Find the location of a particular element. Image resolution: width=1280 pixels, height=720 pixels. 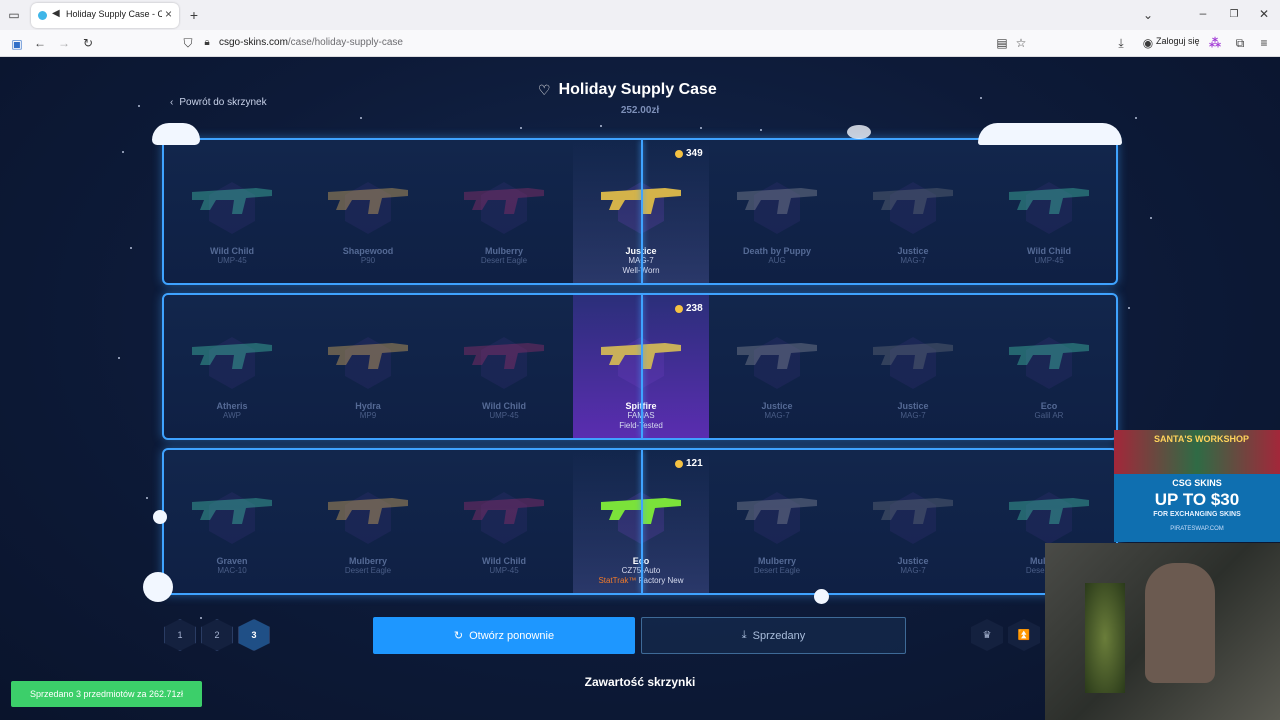

item-weapon: P90 is located at coordinates (368, 260).